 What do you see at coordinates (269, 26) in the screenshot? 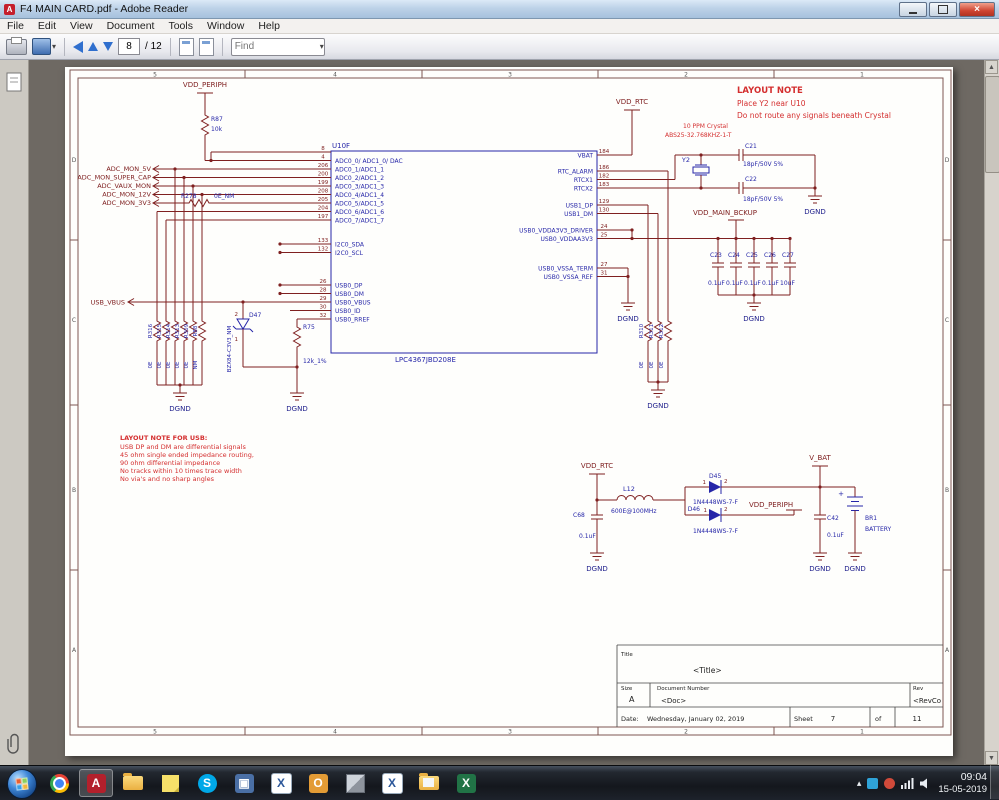
I see `menu-help: Help` at bounding box center [269, 26].